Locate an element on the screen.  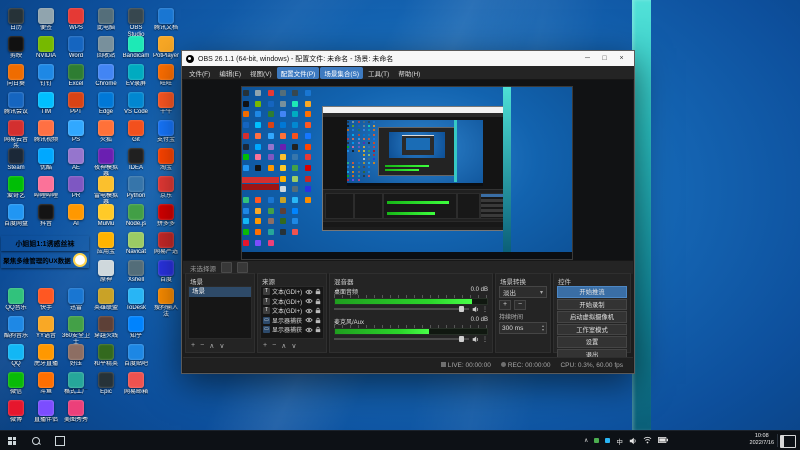
task-view-button is located at coordinates (60, 440).